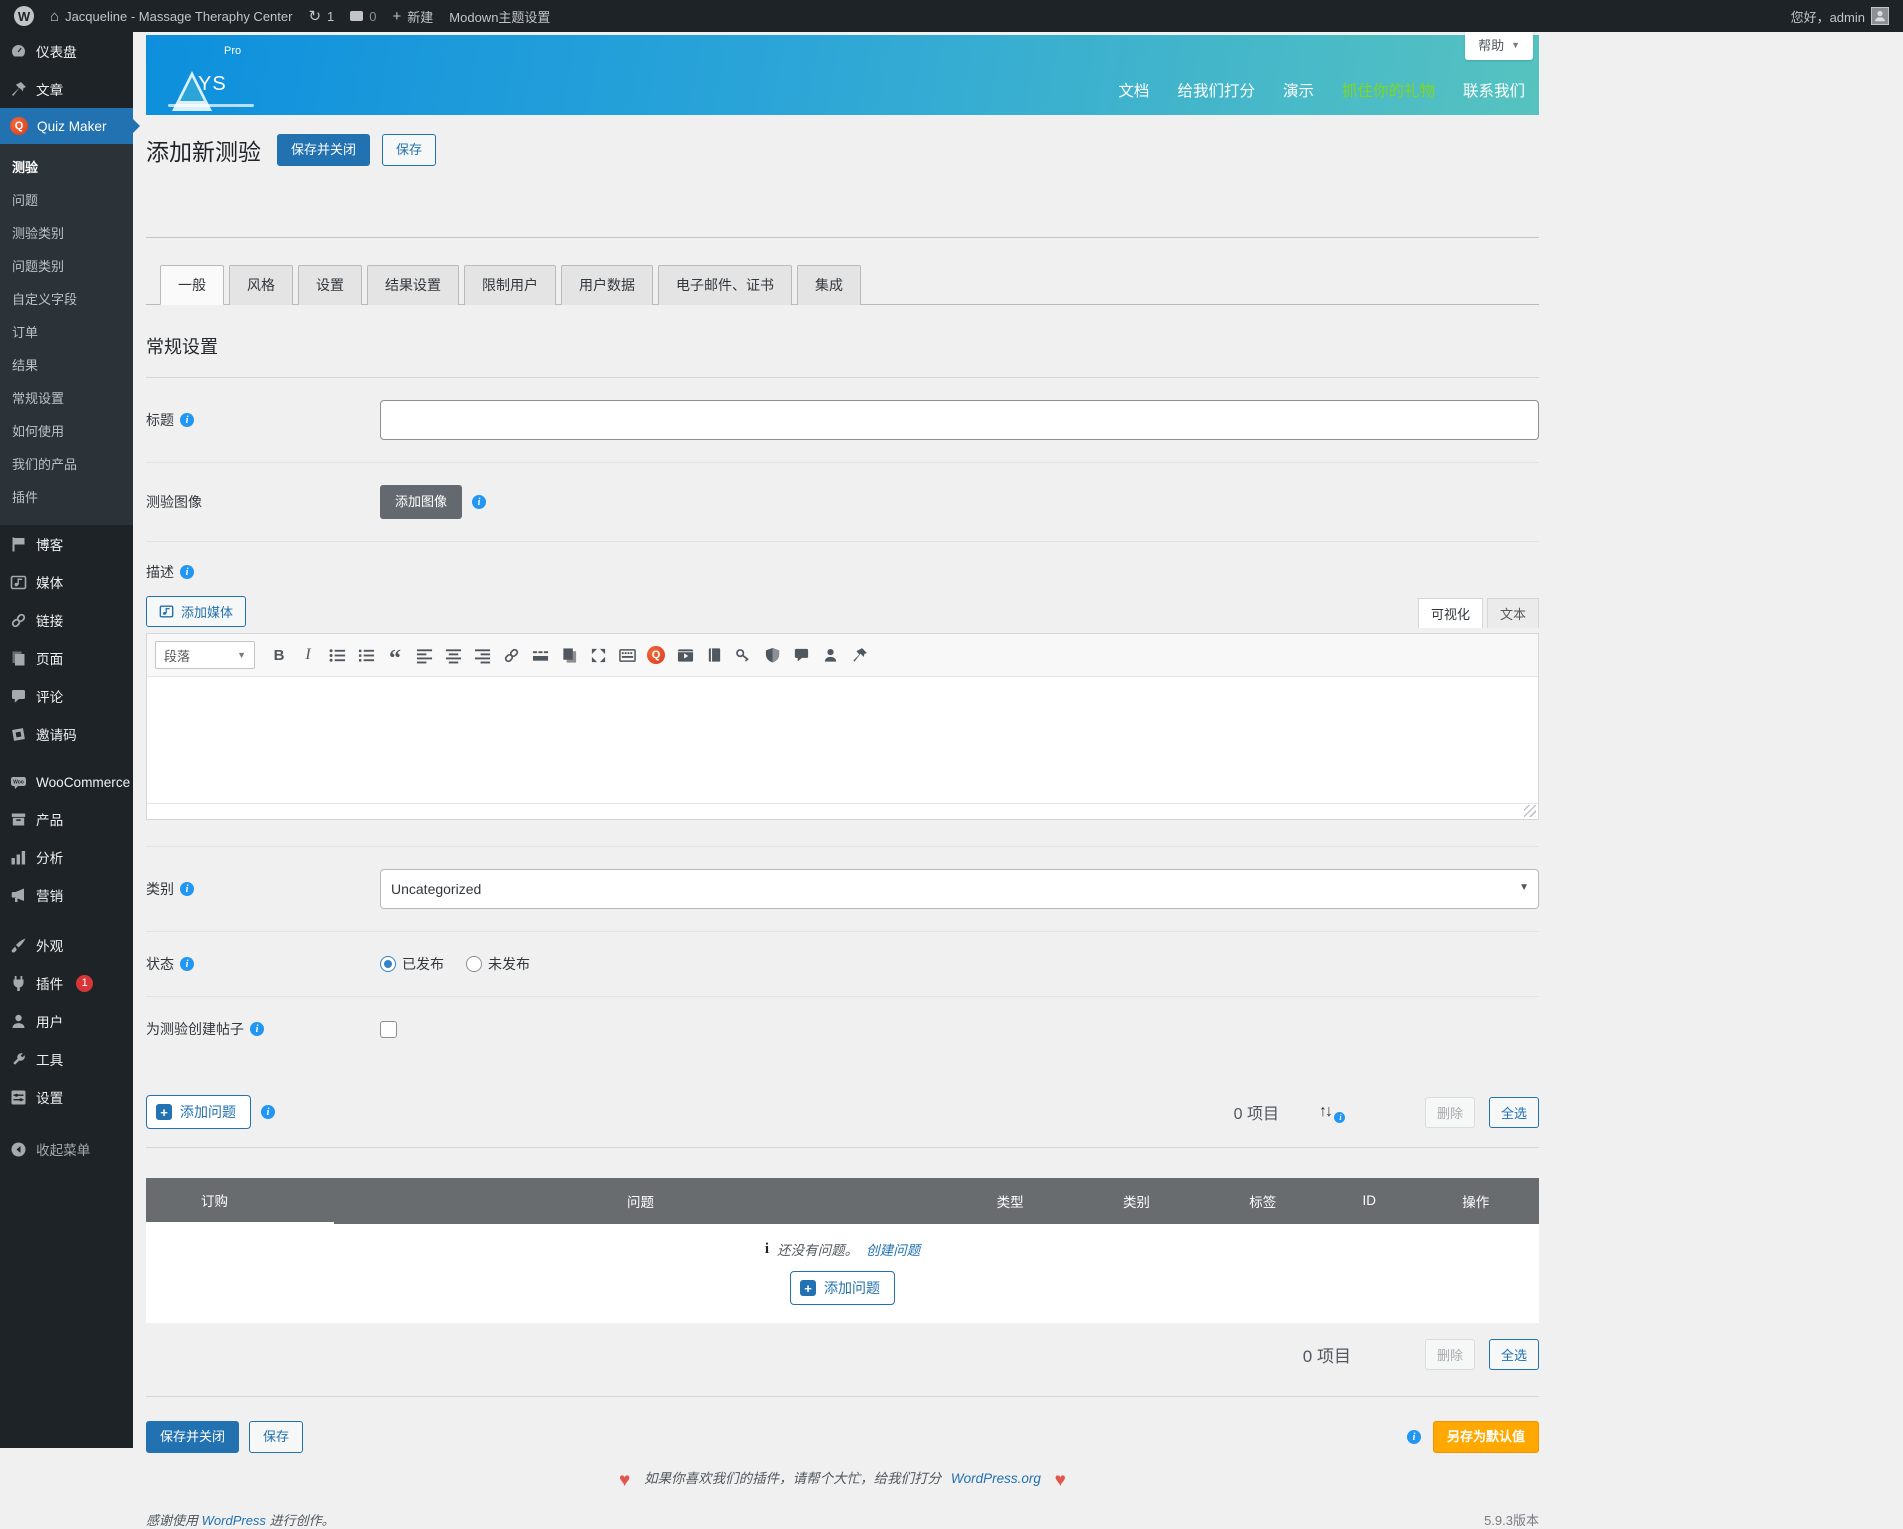 This screenshot has width=1903, height=1529. What do you see at coordinates (959, 420) in the screenshot?
I see `quiz-title-input` at bounding box center [959, 420].